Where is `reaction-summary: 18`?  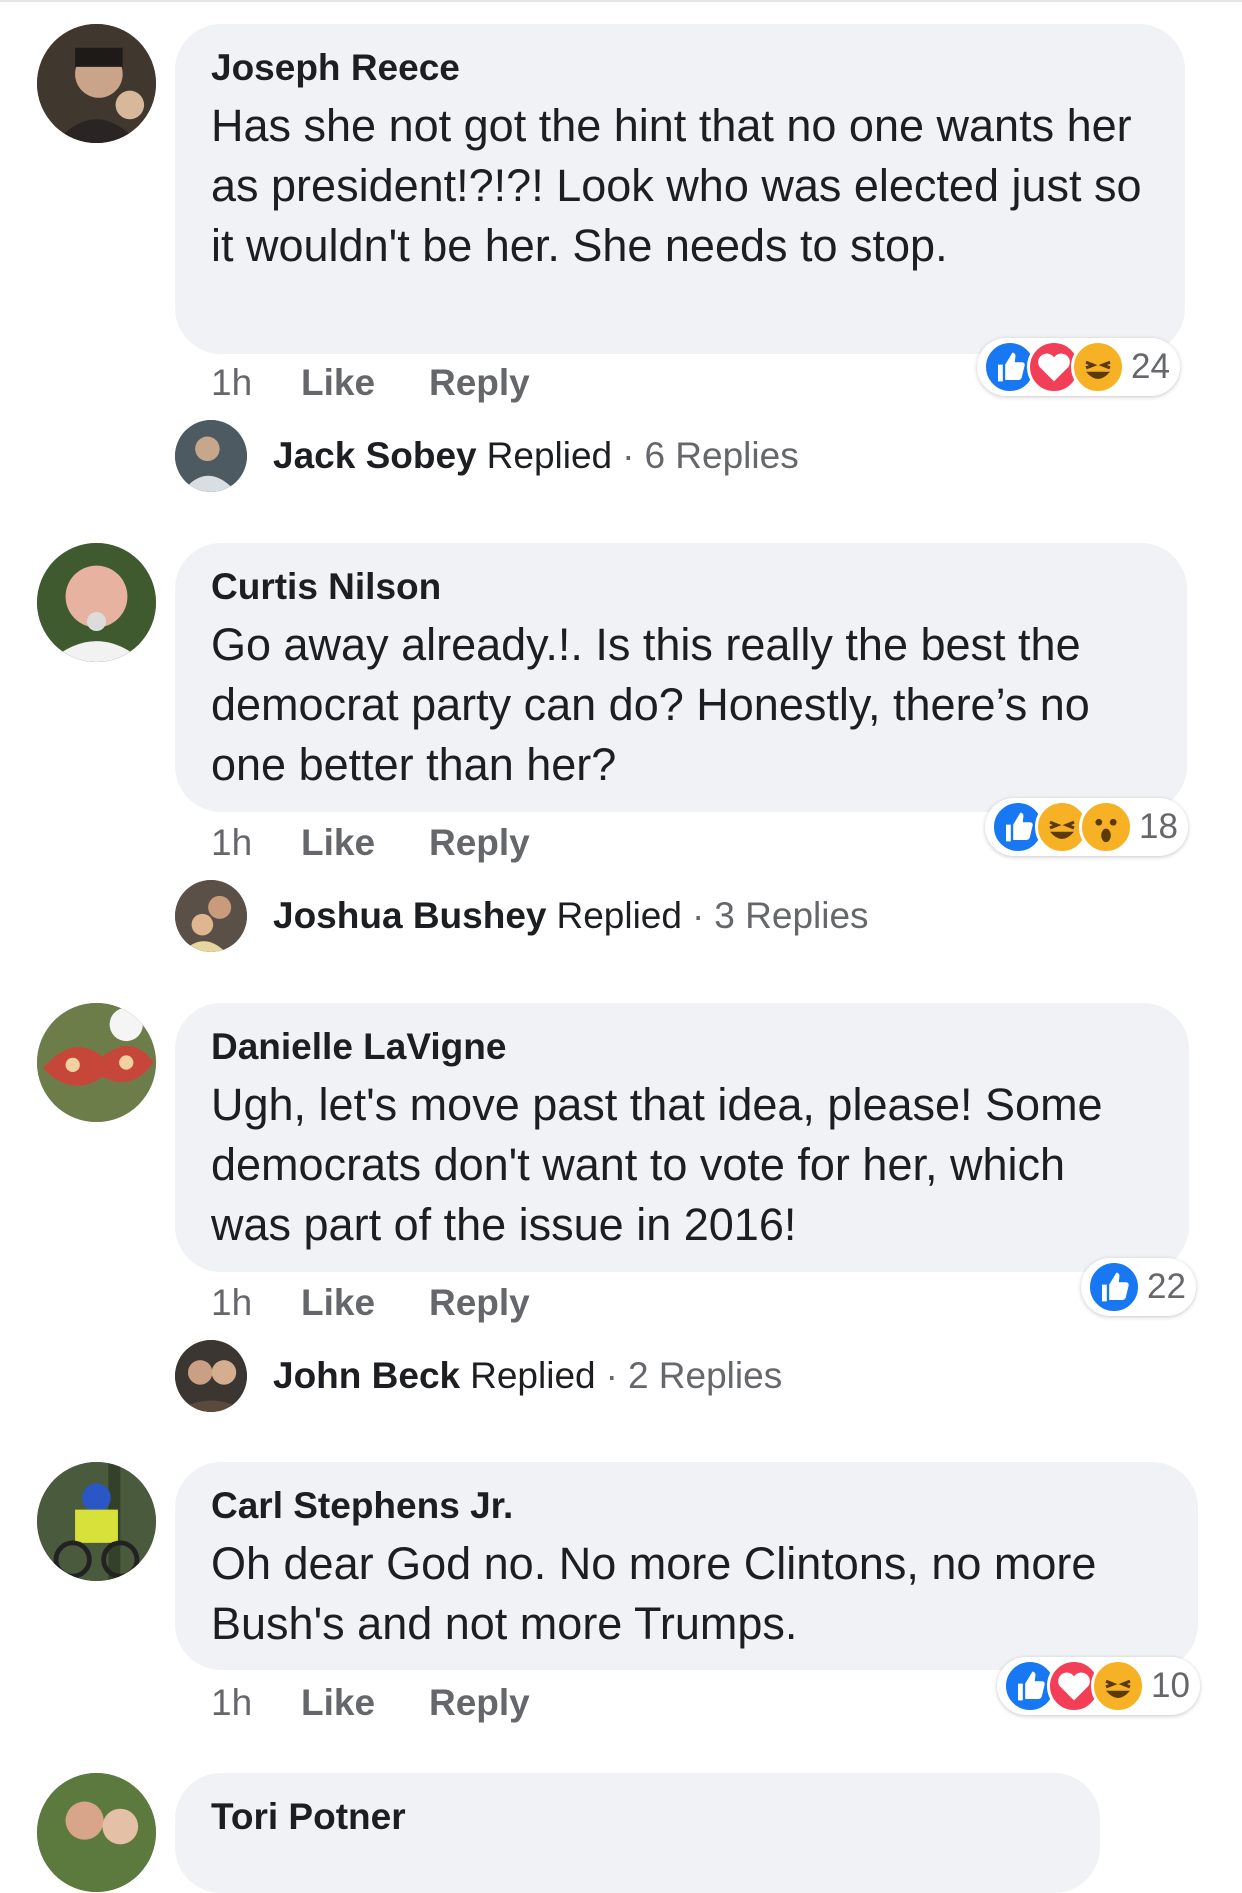
reaction-summary: 18 is located at coordinates (1086, 827).